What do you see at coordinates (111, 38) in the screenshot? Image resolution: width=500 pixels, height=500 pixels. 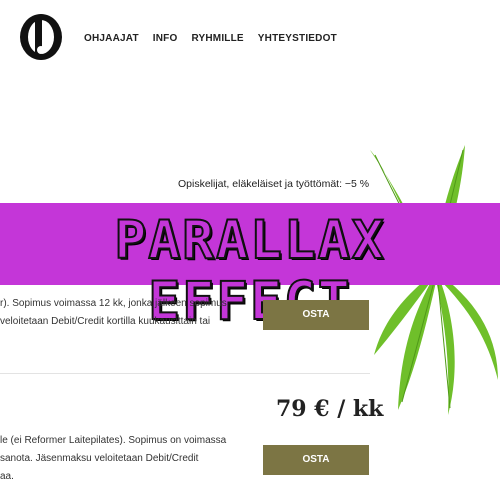 I see `nav-item-ohjaajat: OHJAAJAT` at bounding box center [111, 38].